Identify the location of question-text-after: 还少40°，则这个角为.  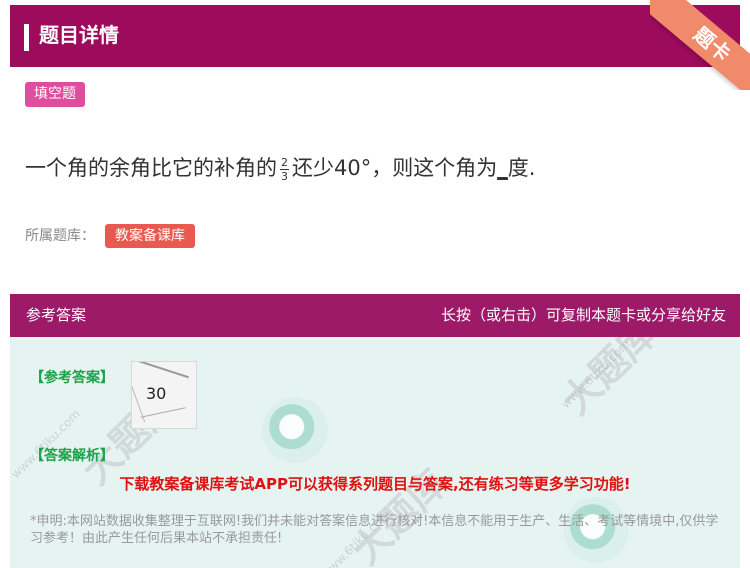
(395, 168).